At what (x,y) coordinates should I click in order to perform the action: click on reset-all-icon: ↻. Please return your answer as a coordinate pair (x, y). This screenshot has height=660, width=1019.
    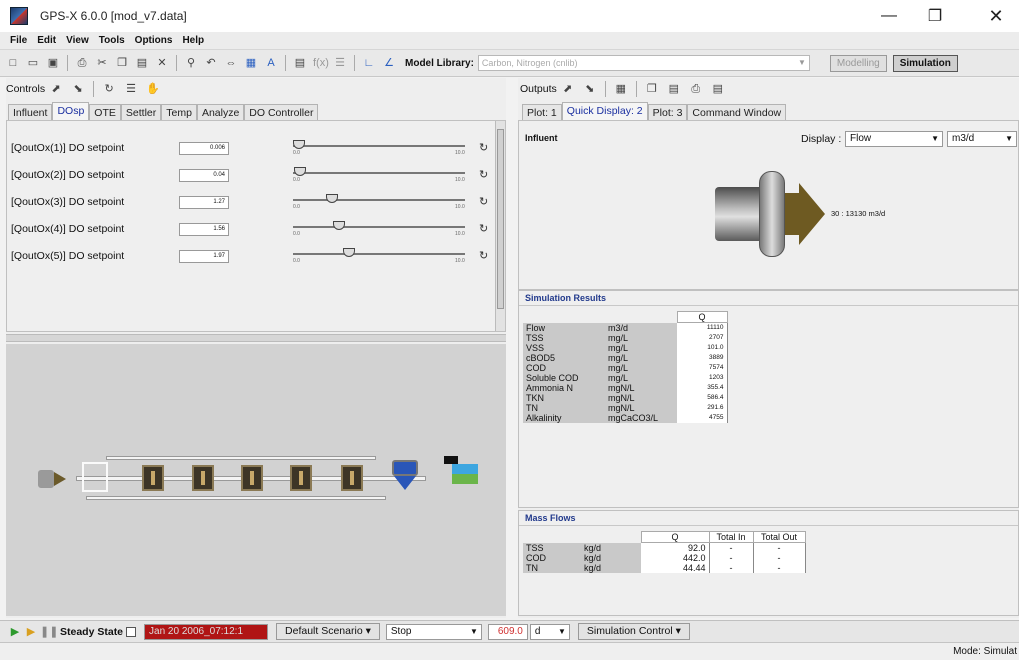
    Looking at the image, I should click on (109, 89).